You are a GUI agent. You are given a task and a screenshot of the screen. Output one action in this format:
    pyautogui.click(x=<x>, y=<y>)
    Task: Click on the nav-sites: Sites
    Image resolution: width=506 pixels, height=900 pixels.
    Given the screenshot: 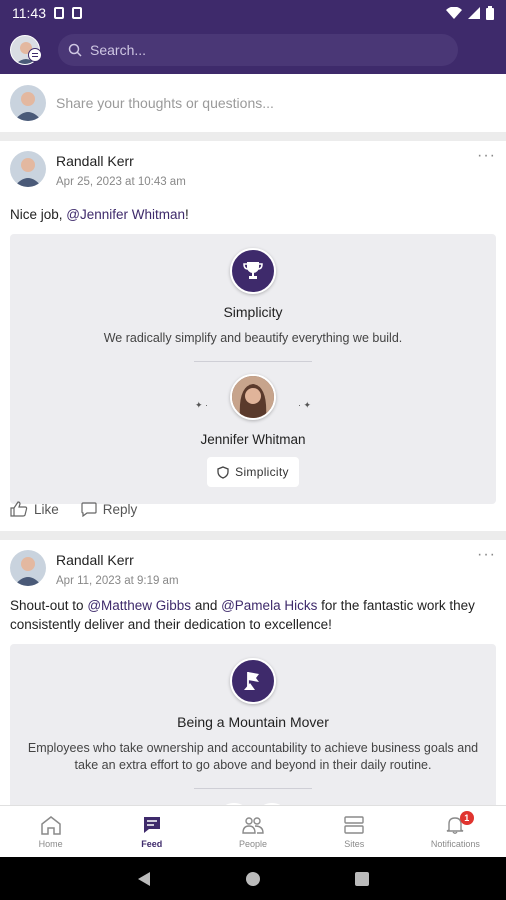 What is the action you would take?
    pyautogui.click(x=354, y=831)
    